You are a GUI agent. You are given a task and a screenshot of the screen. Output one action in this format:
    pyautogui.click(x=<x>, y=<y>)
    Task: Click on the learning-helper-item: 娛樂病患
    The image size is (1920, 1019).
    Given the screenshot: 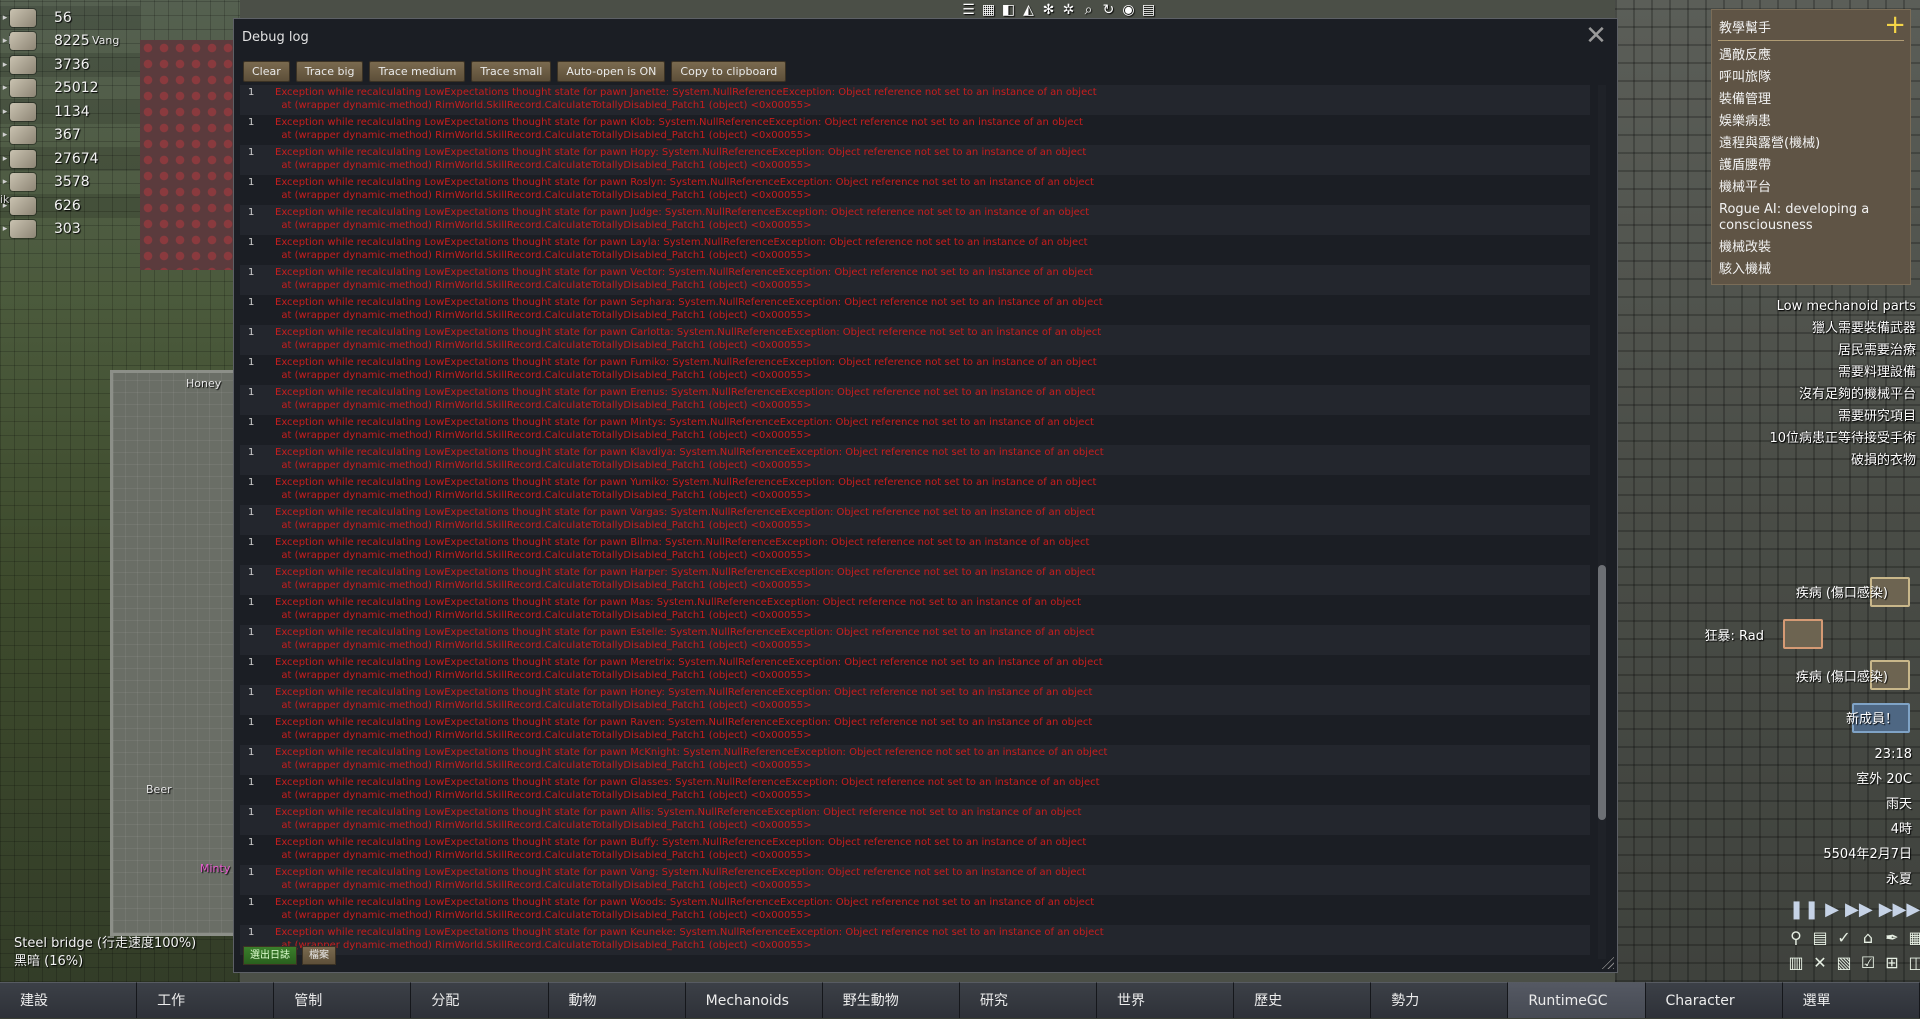 What is the action you would take?
    pyautogui.click(x=1813, y=122)
    